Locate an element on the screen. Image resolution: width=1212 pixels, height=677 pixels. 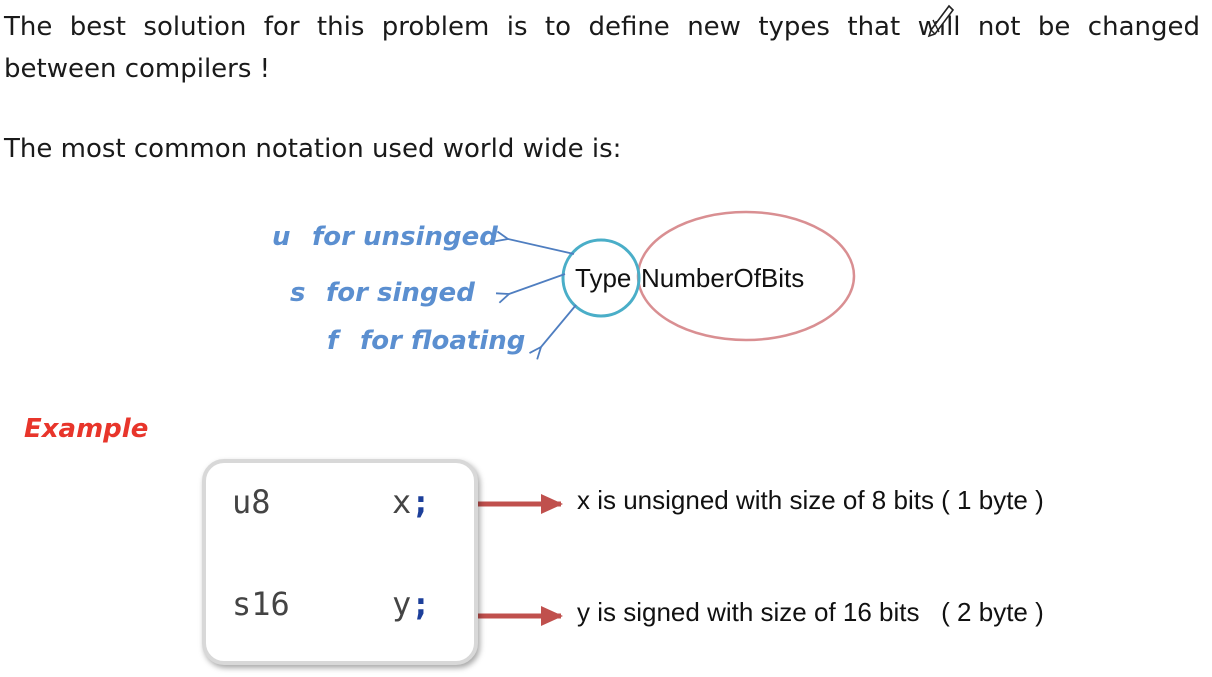
variable-name: y is located at coordinates (402, 604).